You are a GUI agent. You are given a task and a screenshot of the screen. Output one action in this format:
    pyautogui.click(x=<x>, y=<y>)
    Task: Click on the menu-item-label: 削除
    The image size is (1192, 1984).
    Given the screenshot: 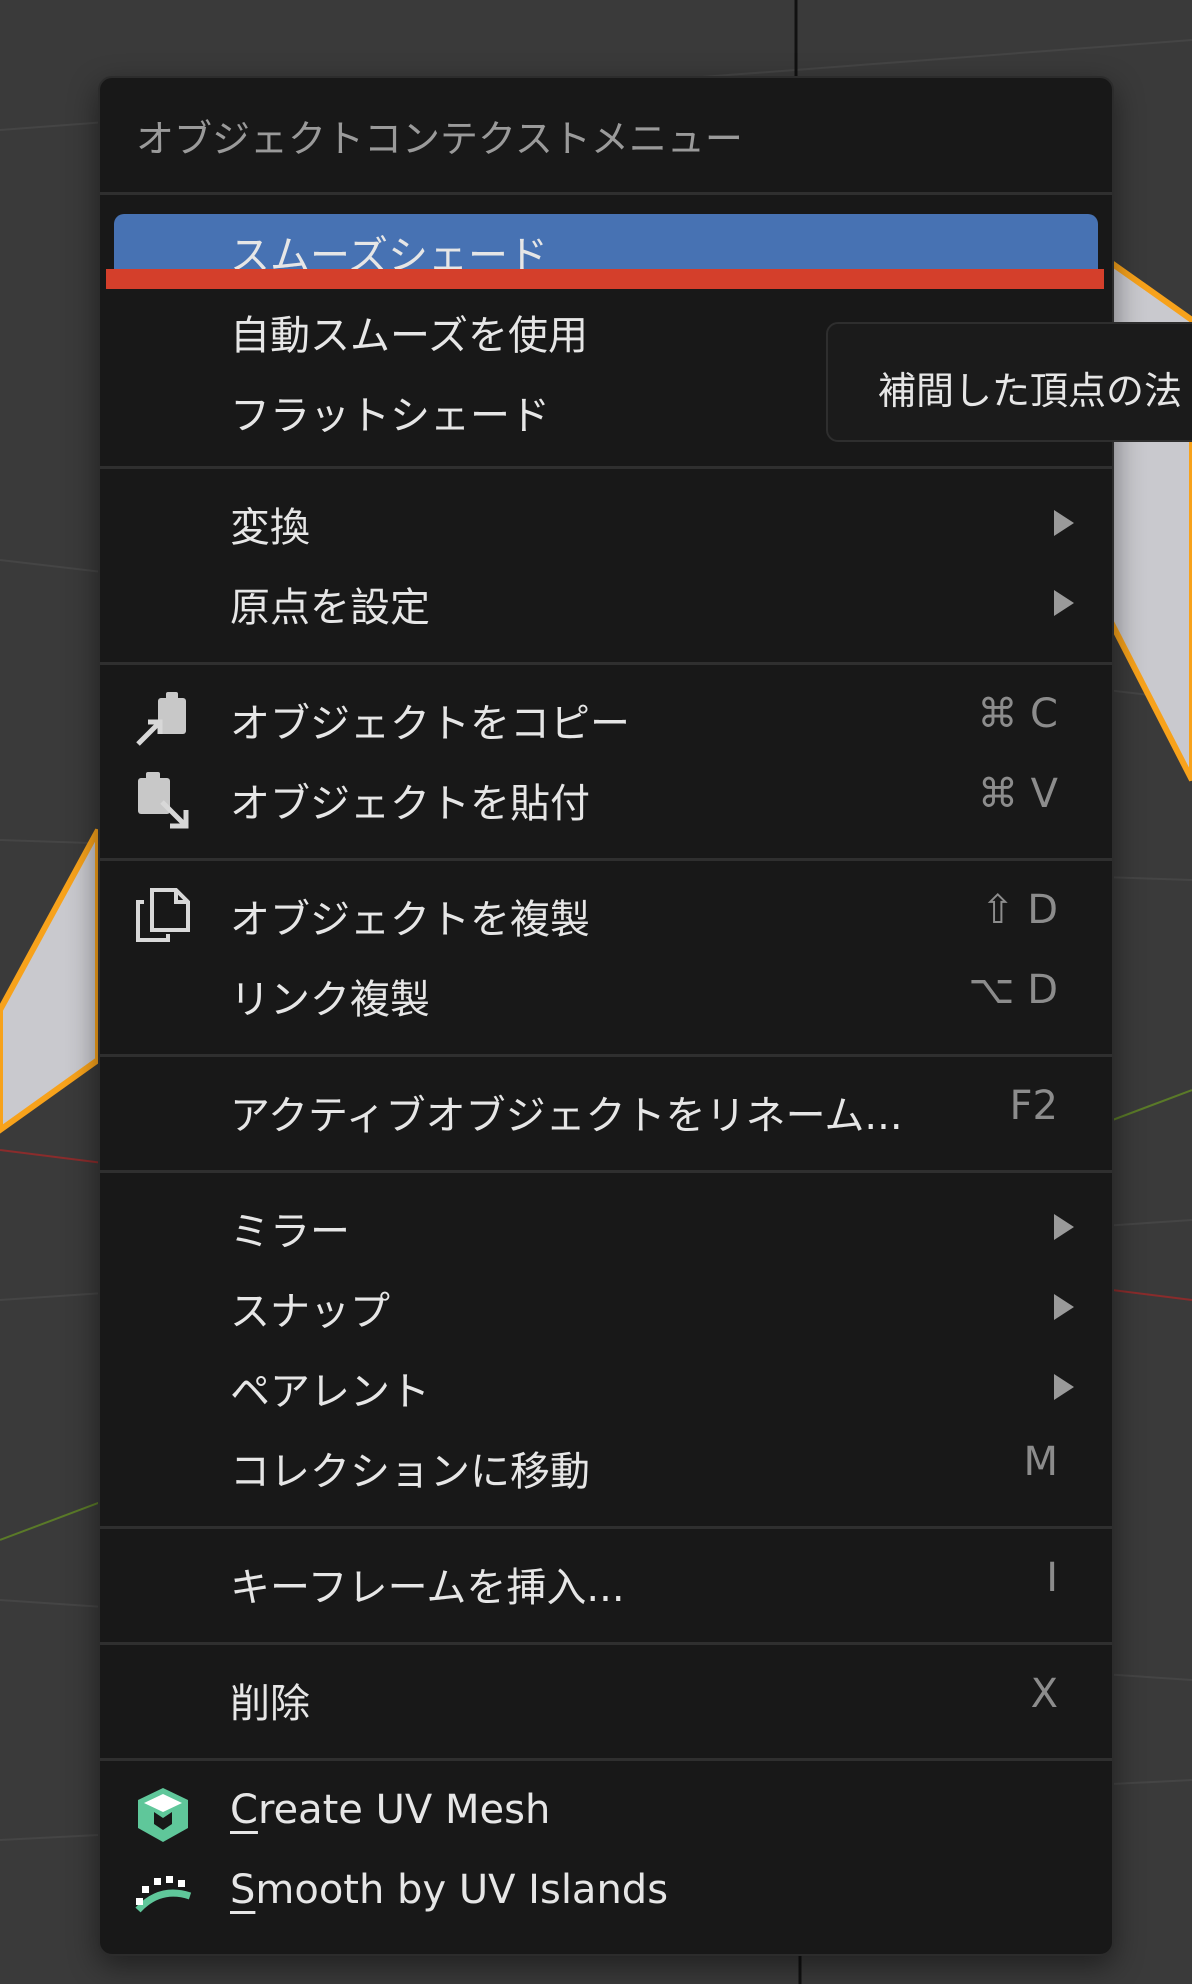 What is the action you would take?
    pyautogui.click(x=270, y=1704)
    